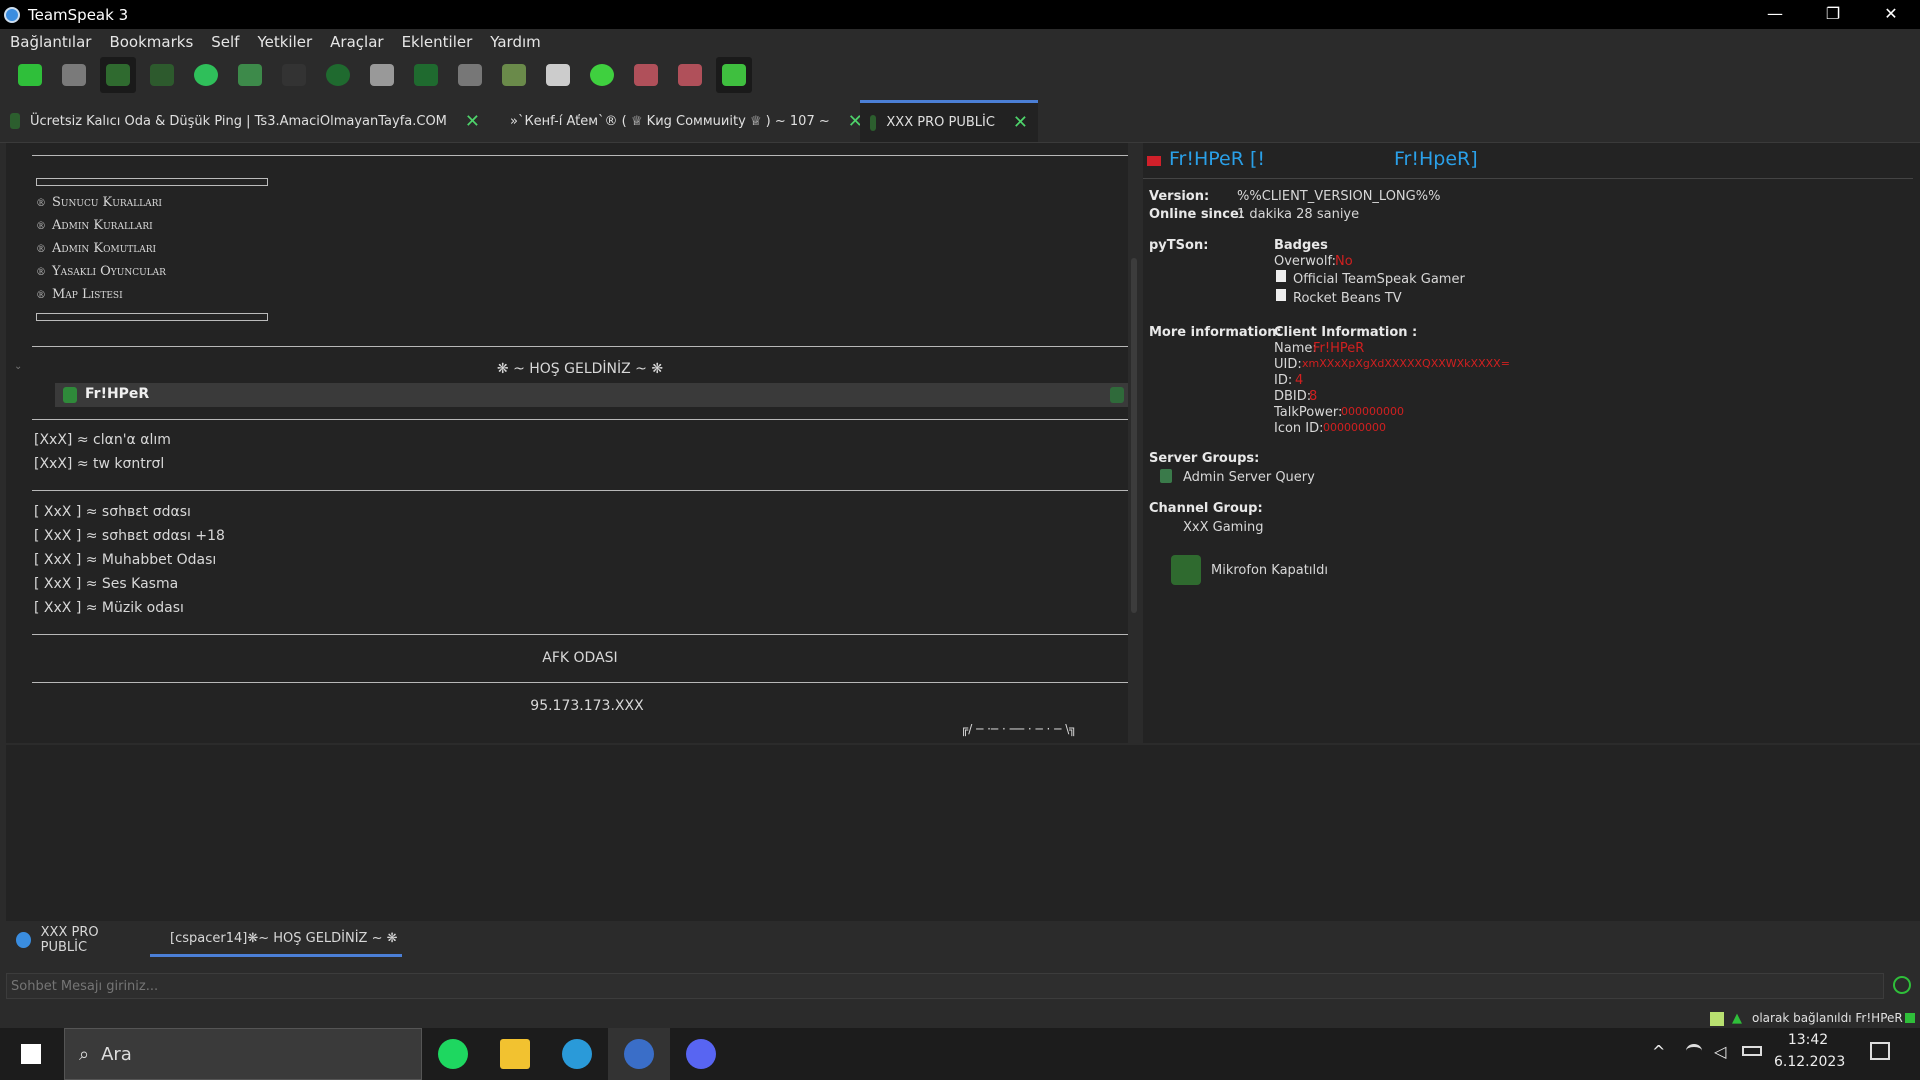  I want to click on connect-icon, so click(30, 75).